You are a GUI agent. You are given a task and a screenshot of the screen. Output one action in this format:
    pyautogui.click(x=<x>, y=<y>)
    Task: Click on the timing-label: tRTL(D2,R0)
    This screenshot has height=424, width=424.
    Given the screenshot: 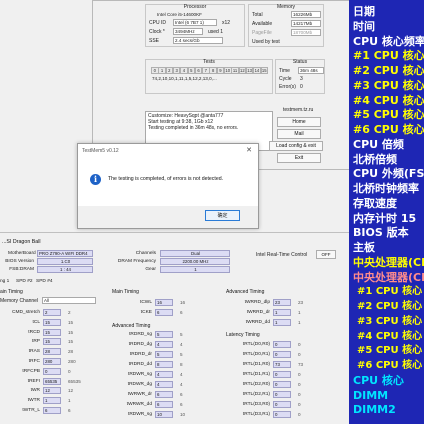 What is the action you would take?
    pyautogui.click(x=256, y=384)
    